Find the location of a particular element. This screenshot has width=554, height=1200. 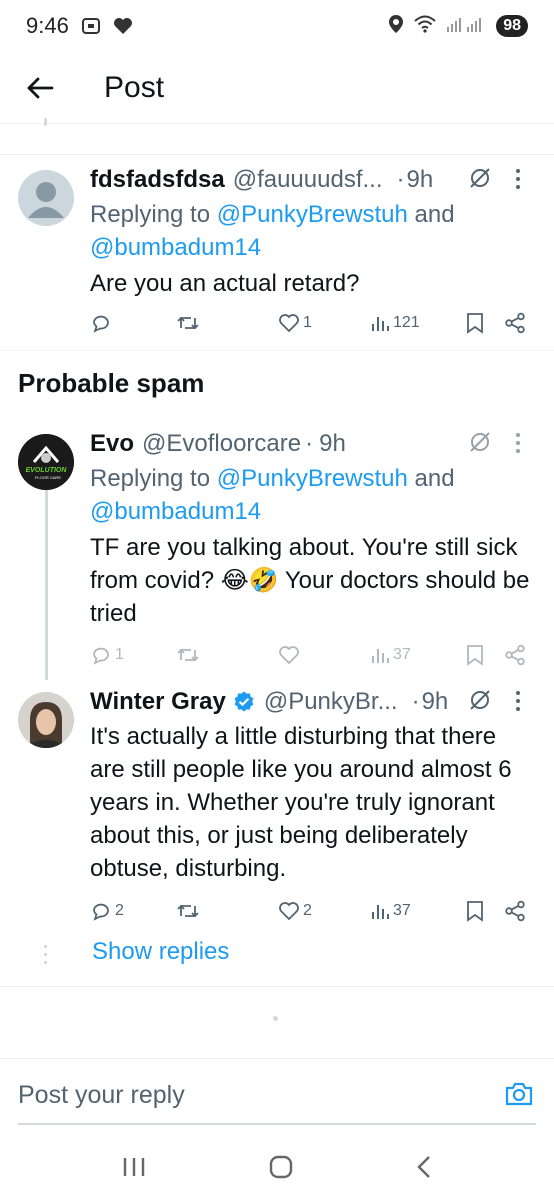

heart-status-icon is located at coordinates (123, 26).